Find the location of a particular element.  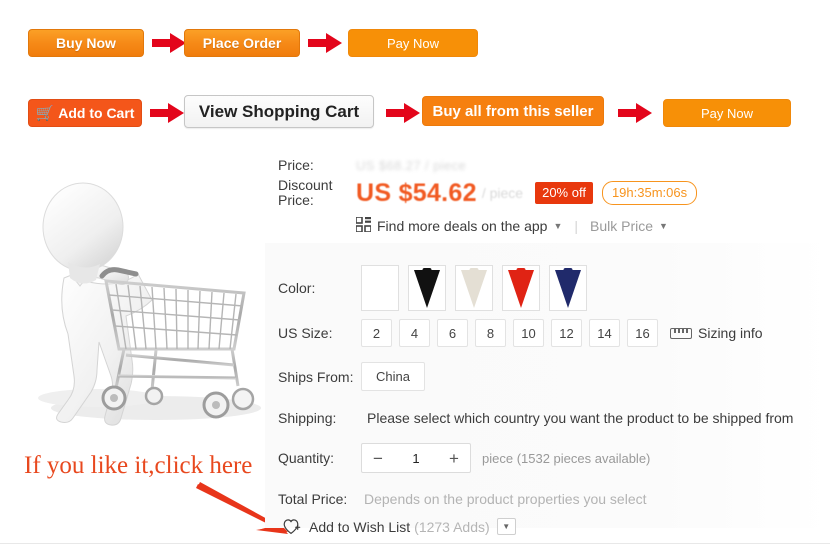

color-label: Color: is located at coordinates (297, 288).